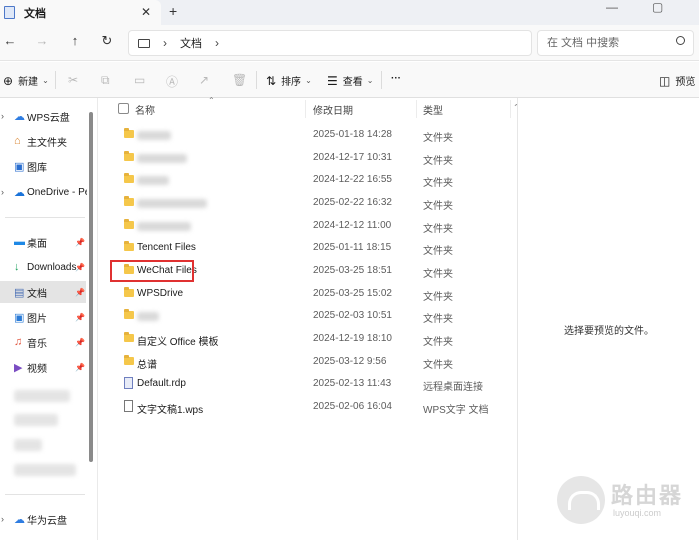 The image size is (699, 540). Describe the element at coordinates (463, 109) in the screenshot. I see `column-header-type: 类型` at that location.